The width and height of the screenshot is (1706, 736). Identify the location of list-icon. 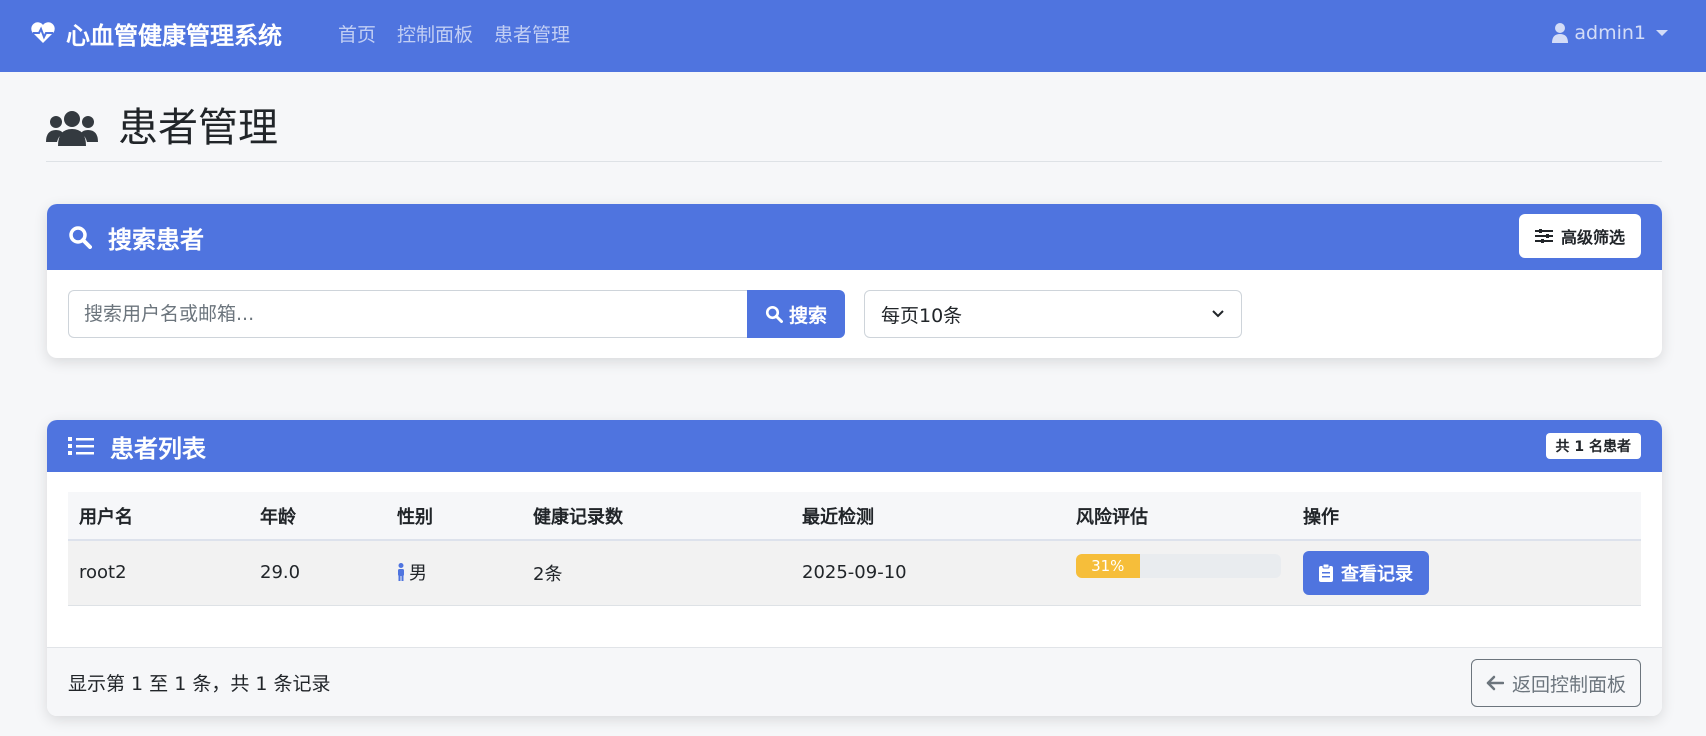
(81, 446).